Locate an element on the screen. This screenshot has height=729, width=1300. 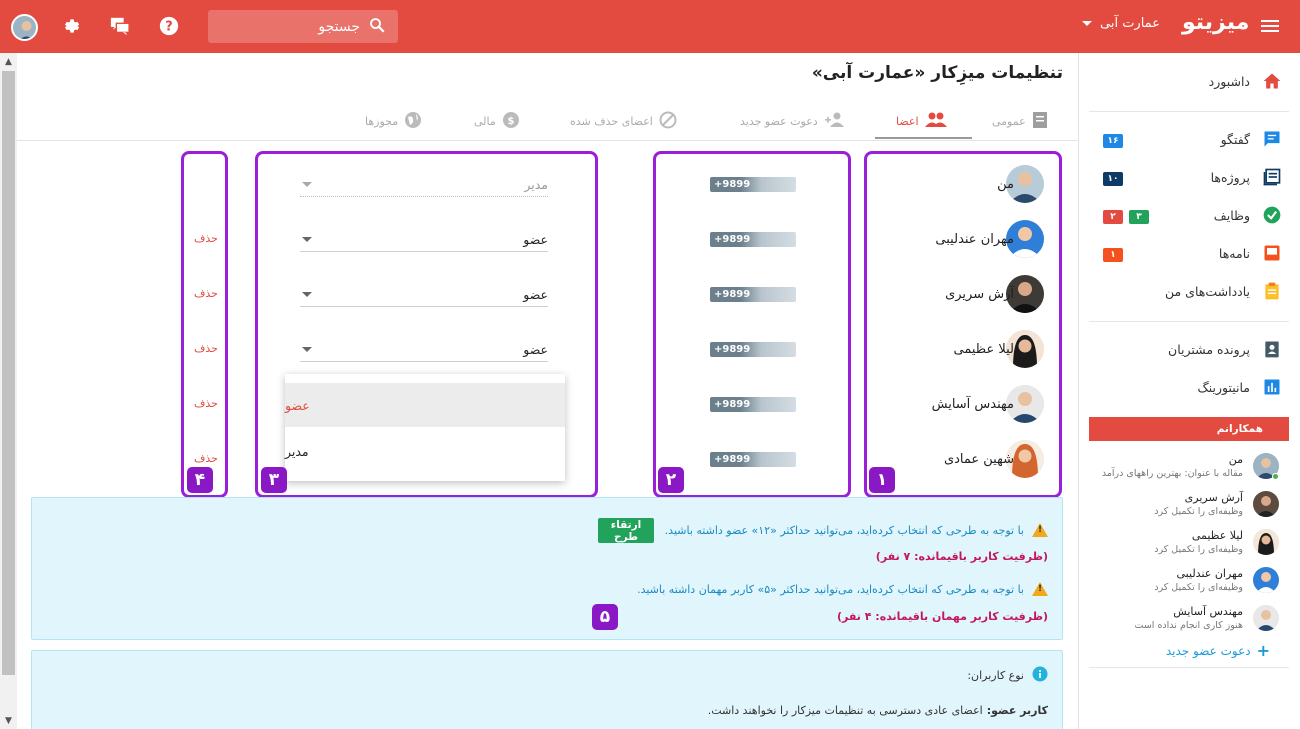
annotation-number: ۴ is located at coordinates (200, 480).